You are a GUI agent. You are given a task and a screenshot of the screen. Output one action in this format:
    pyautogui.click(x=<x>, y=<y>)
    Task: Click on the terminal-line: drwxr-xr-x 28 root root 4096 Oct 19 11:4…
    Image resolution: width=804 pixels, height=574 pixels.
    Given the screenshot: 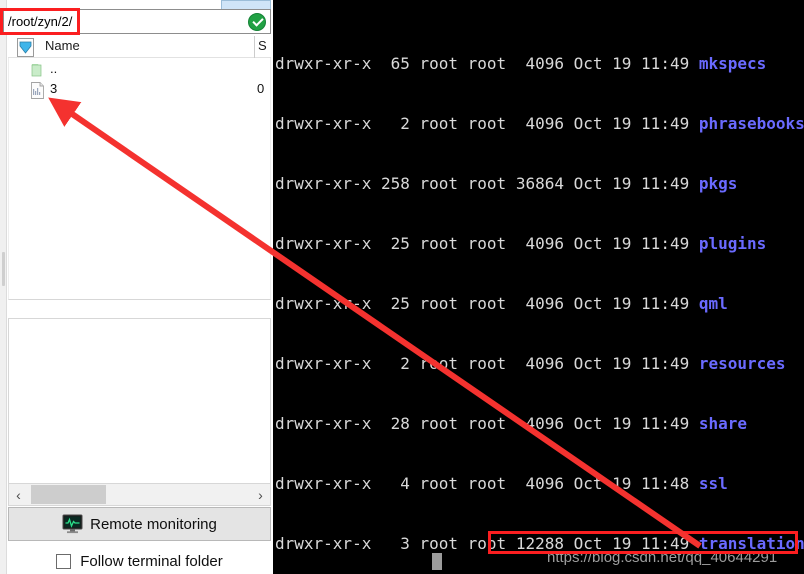 What is the action you would take?
    pyautogui.click(x=538, y=424)
    